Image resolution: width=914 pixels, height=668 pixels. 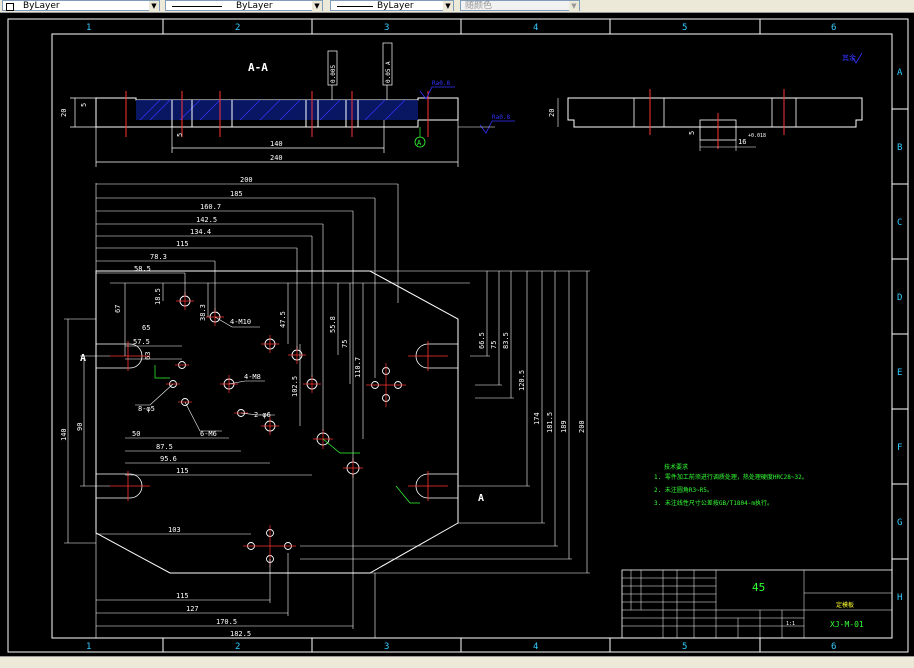 I want to click on plotstyle-combo: 随颜色 ▼, so click(x=520, y=5).